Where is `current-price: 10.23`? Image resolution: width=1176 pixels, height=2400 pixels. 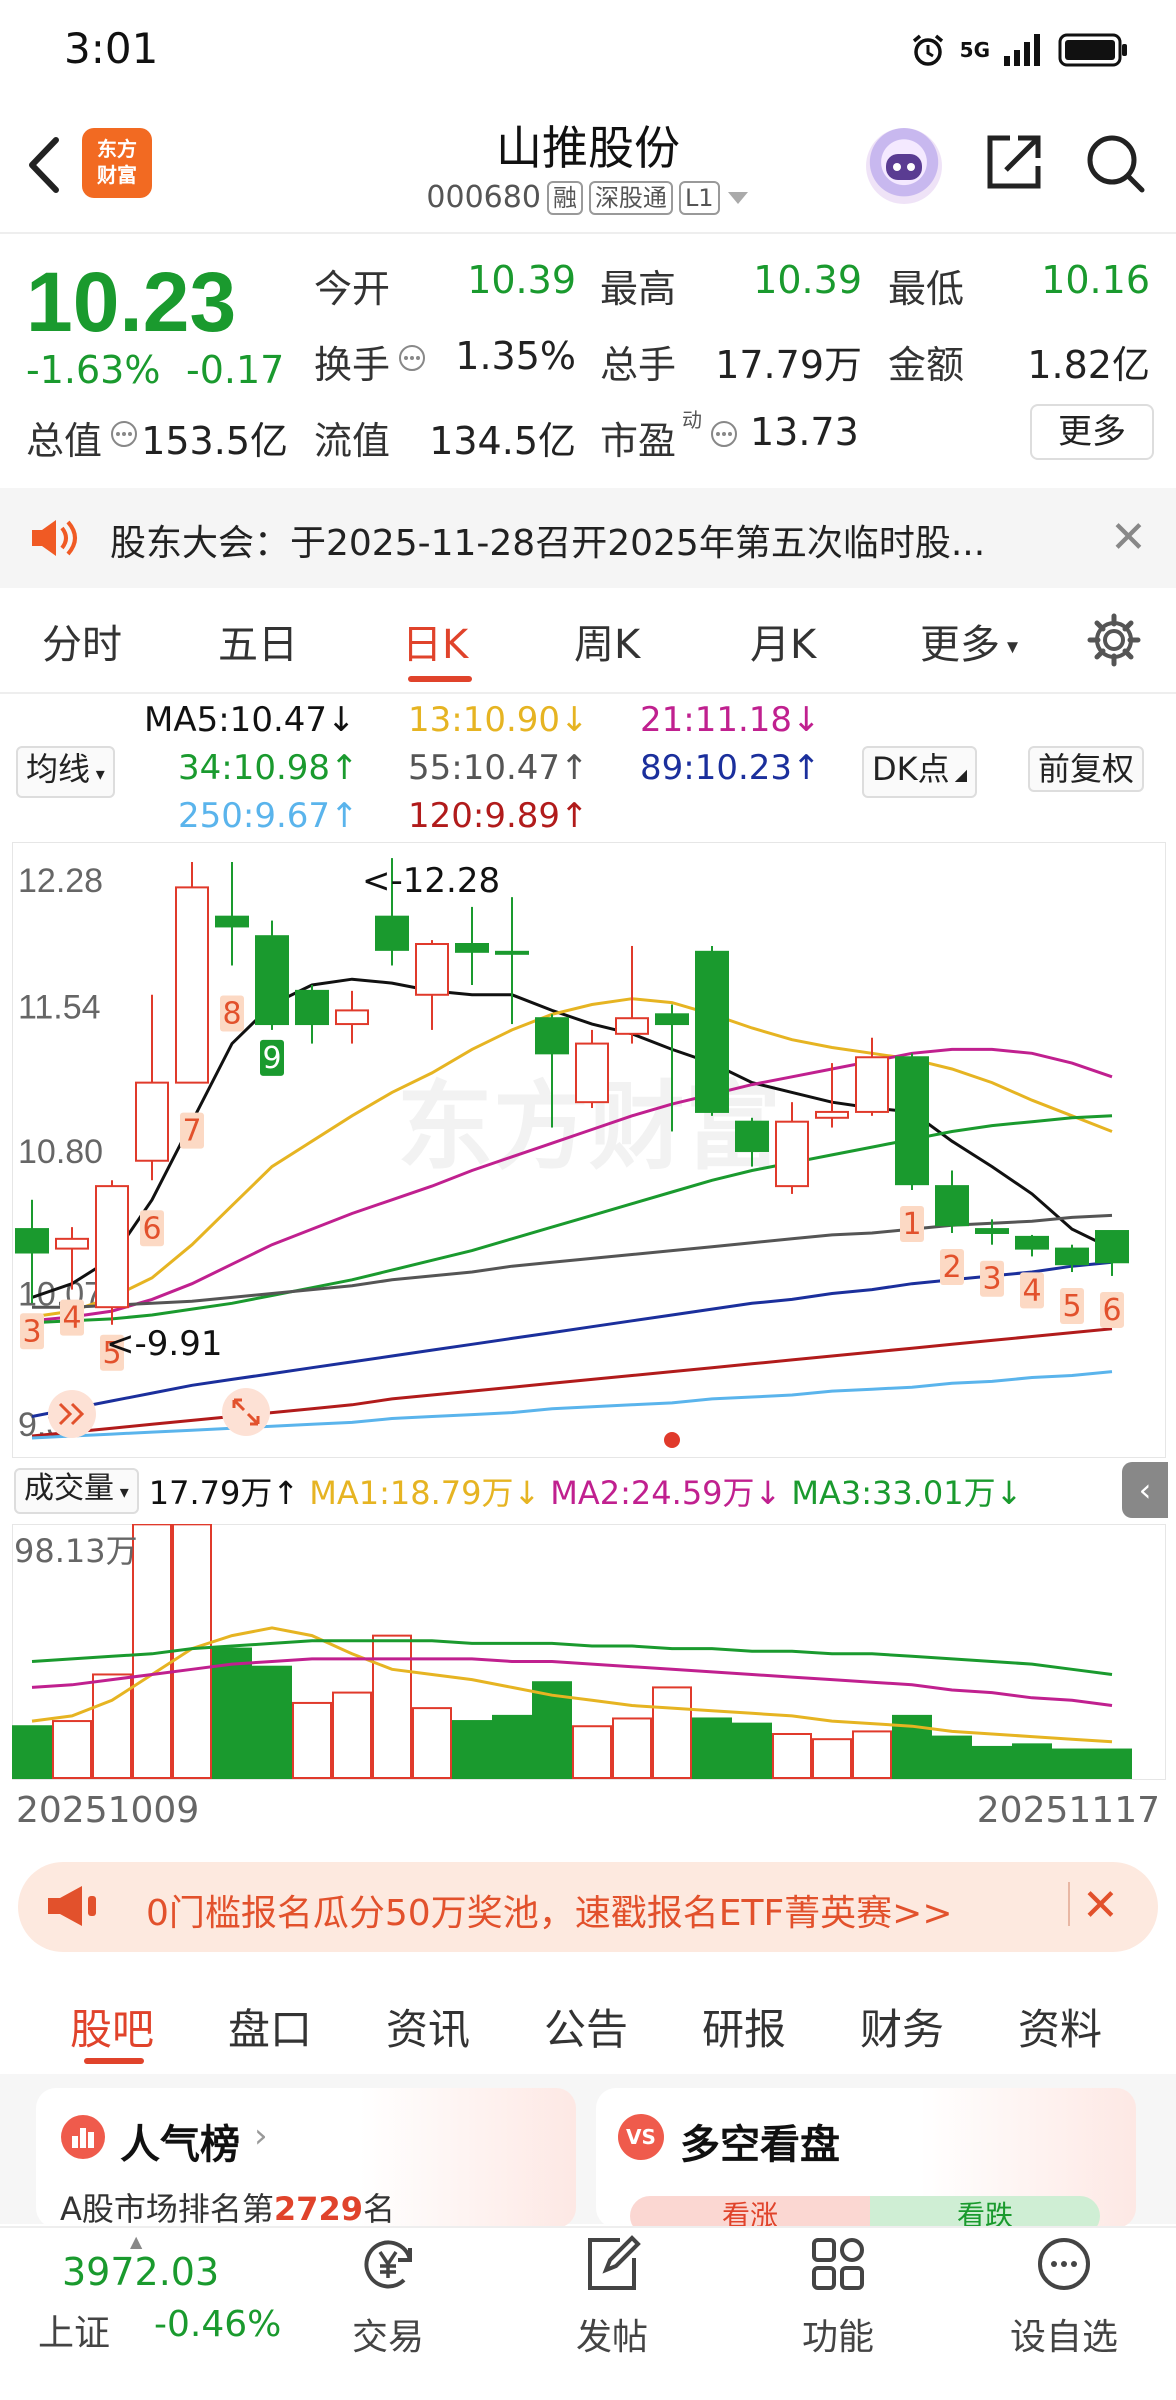 current-price: 10.23 is located at coordinates (131, 302).